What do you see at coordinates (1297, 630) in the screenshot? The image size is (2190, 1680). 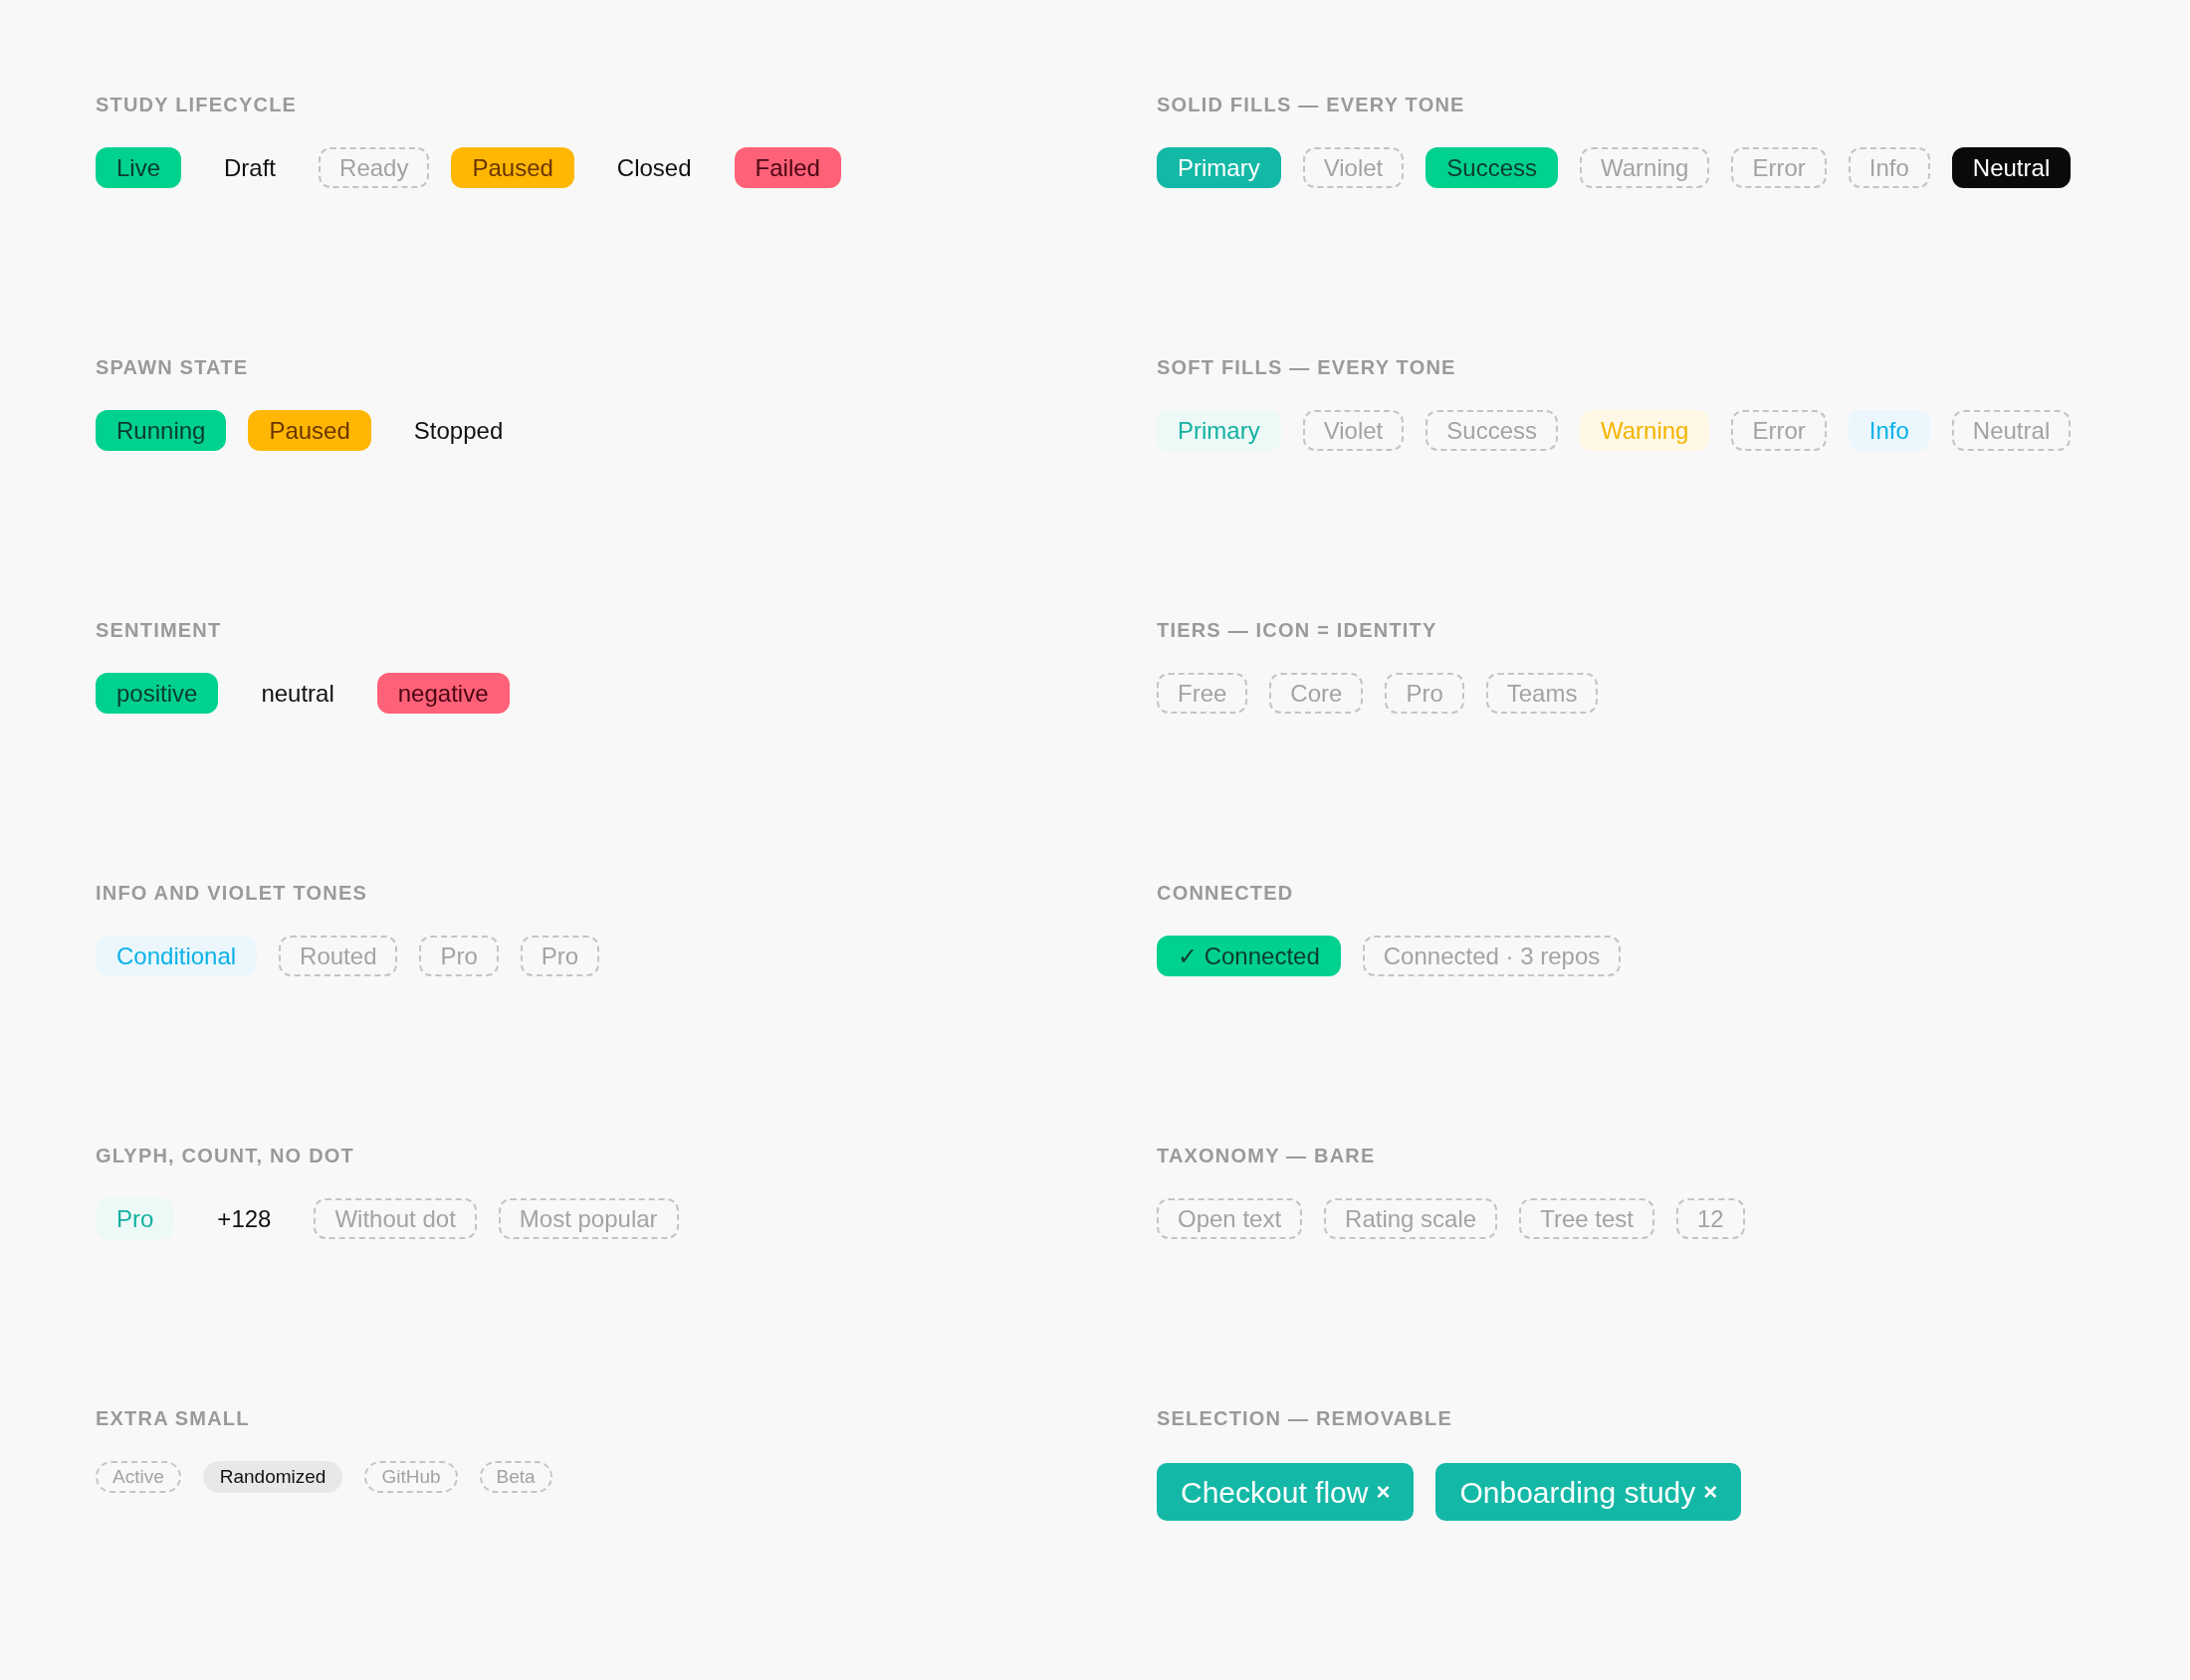 I see `section-heading: TIERS — ICON = IDENTITY` at bounding box center [1297, 630].